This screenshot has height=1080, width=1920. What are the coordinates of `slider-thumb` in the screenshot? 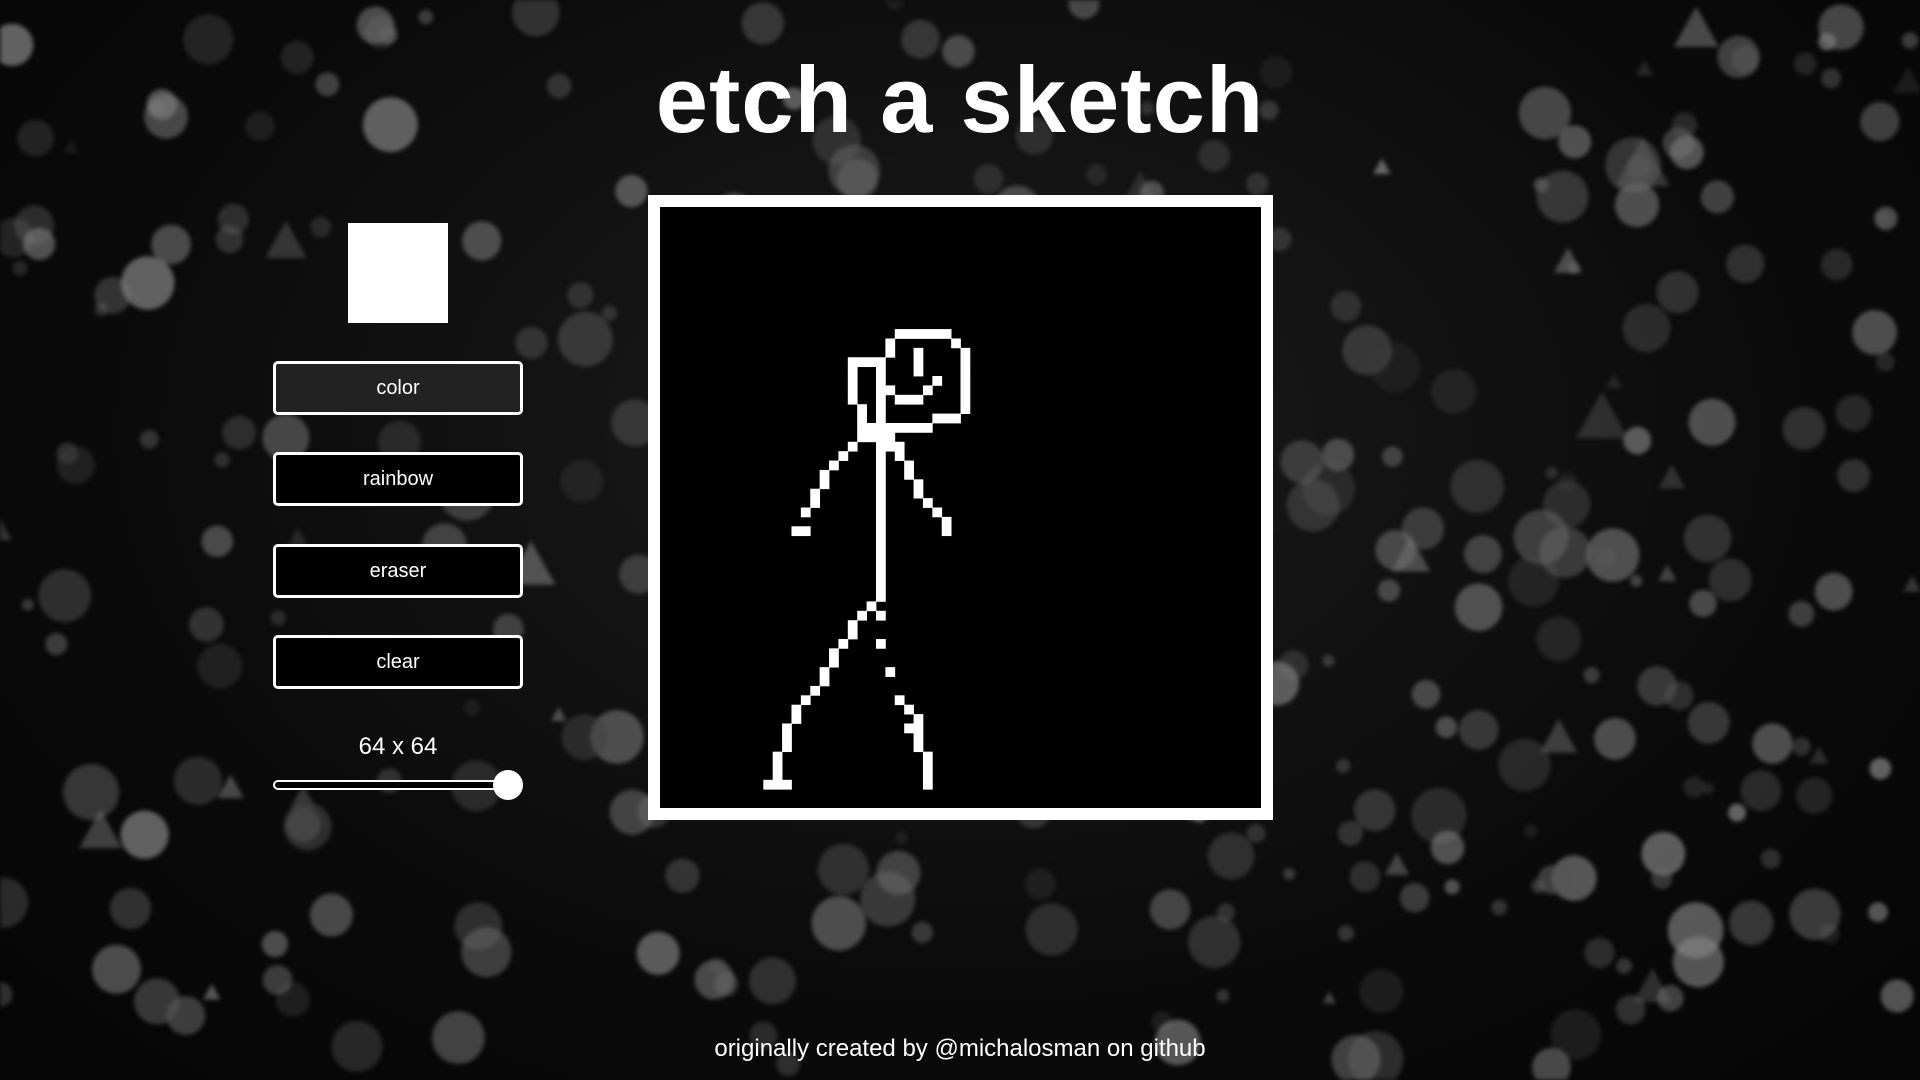 It's located at (508, 785).